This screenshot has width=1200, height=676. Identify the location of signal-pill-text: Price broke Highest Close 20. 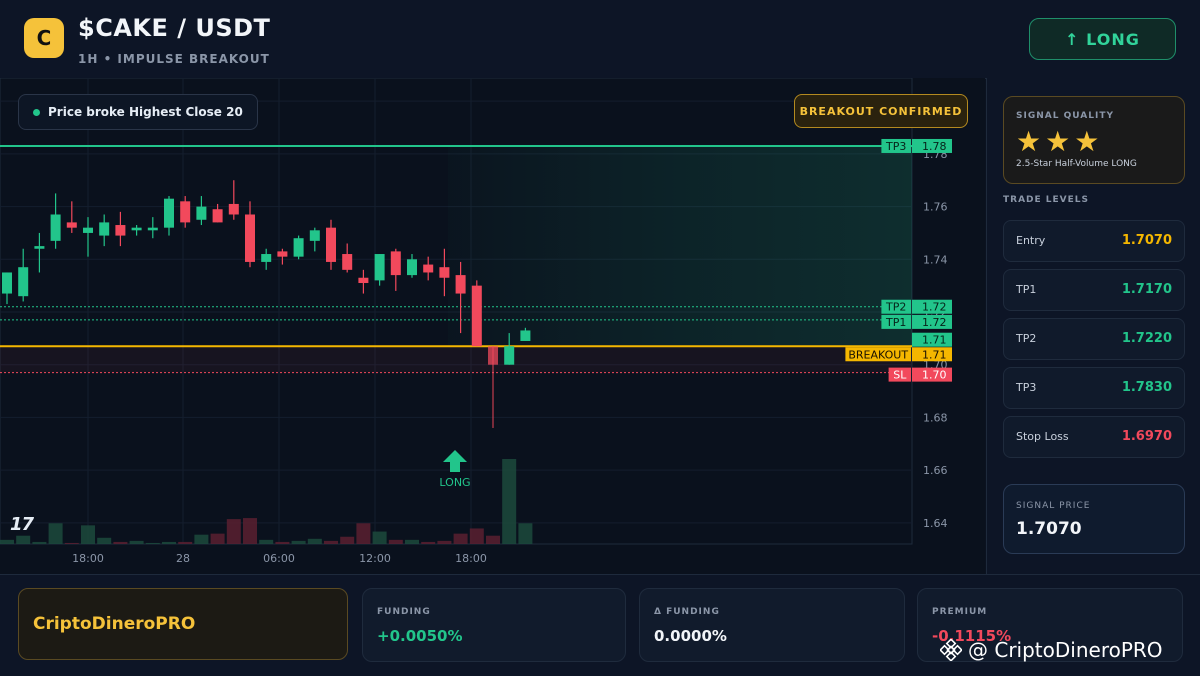
(145, 112).